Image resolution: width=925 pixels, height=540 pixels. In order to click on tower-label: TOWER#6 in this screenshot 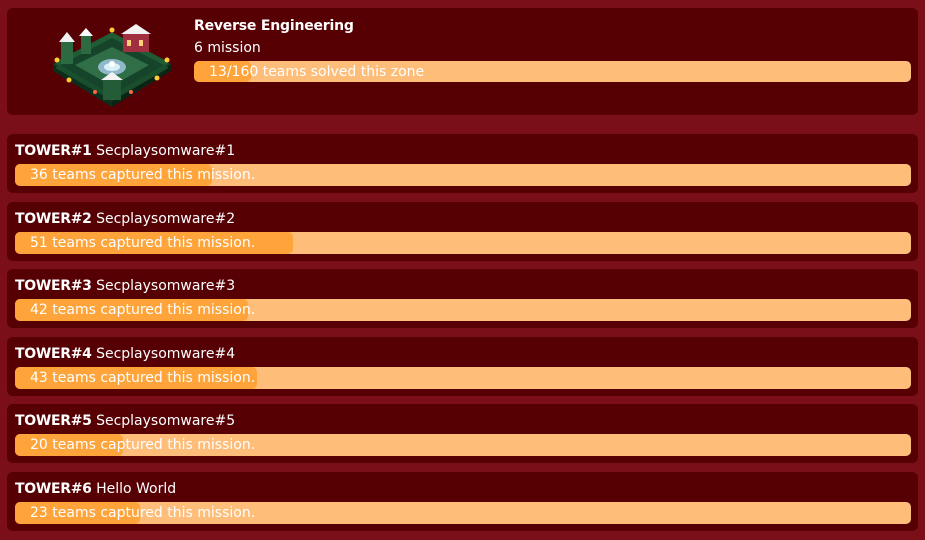, I will do `click(53, 489)`.